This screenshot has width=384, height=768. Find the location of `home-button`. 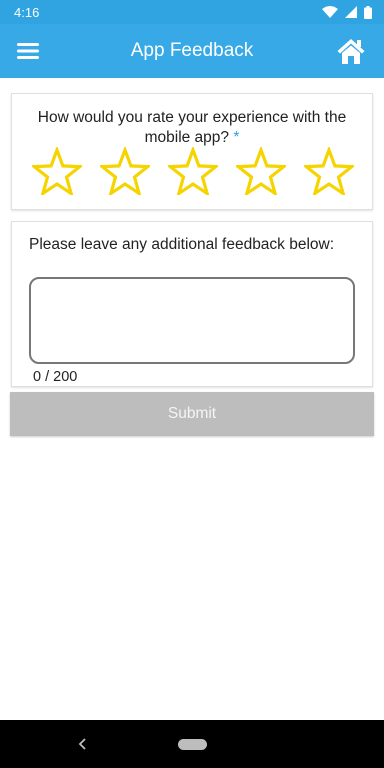

home-button is located at coordinates (351, 51).